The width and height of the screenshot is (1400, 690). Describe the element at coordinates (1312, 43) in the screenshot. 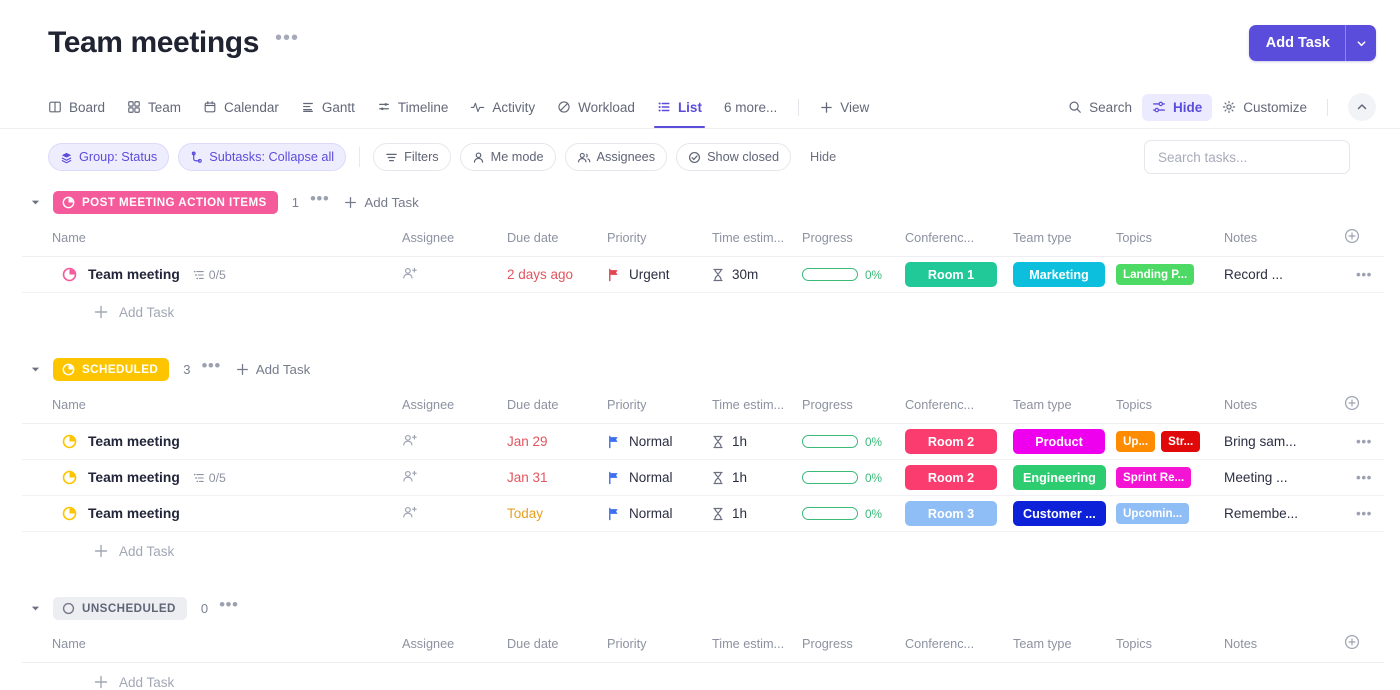

I see `add-task-button: Add Task` at that location.